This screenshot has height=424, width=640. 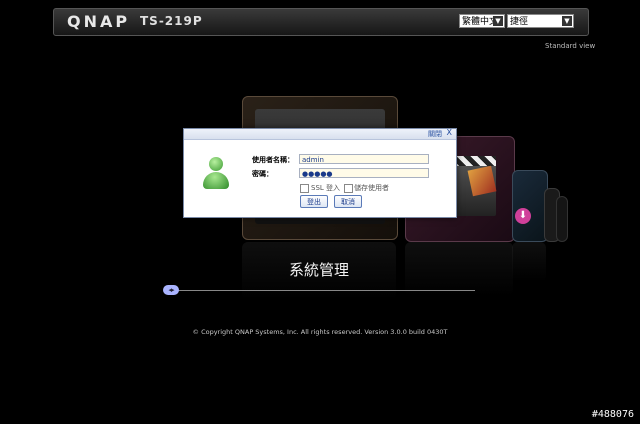 I want to click on language-select: 繁體中文 ▼, so click(x=482, y=21).